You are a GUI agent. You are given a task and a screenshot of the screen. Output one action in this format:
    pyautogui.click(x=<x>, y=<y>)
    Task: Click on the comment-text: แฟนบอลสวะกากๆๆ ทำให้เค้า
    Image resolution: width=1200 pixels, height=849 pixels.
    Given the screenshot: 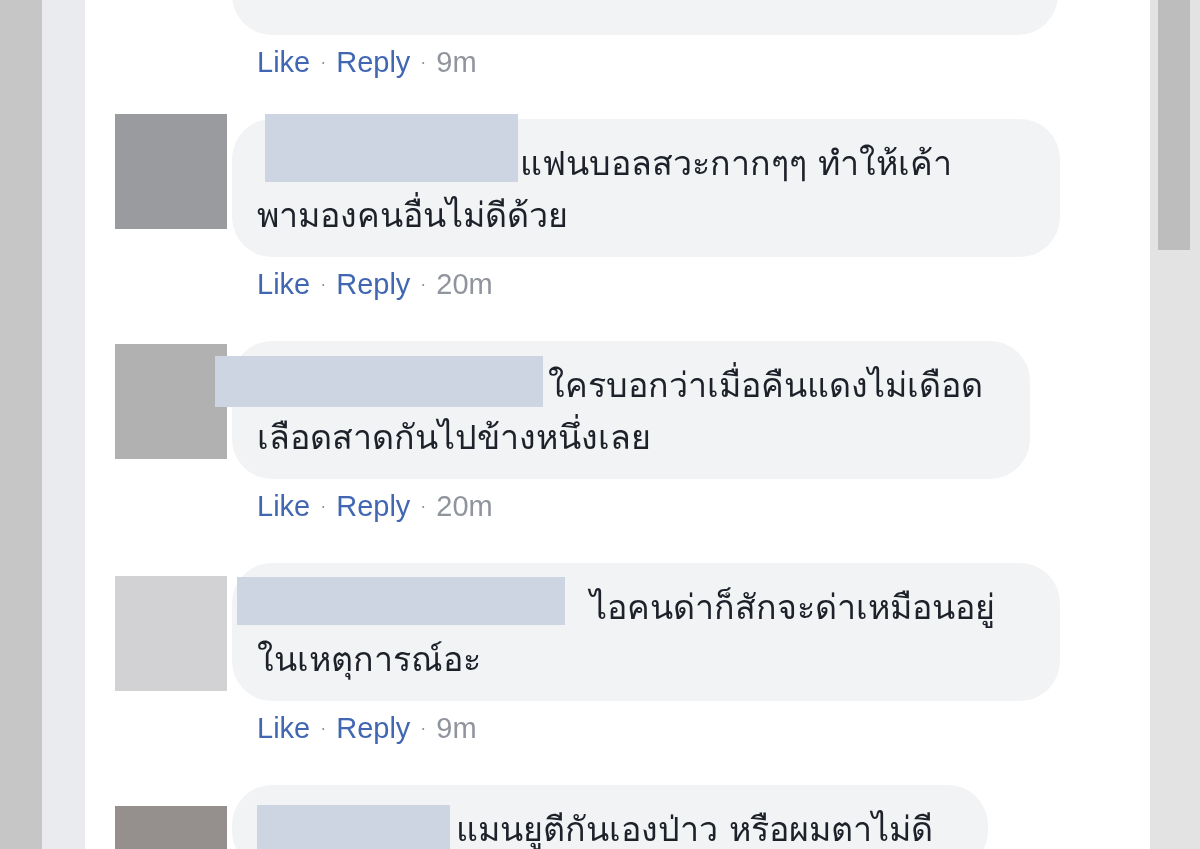 What is the action you would take?
    pyautogui.click(x=736, y=163)
    